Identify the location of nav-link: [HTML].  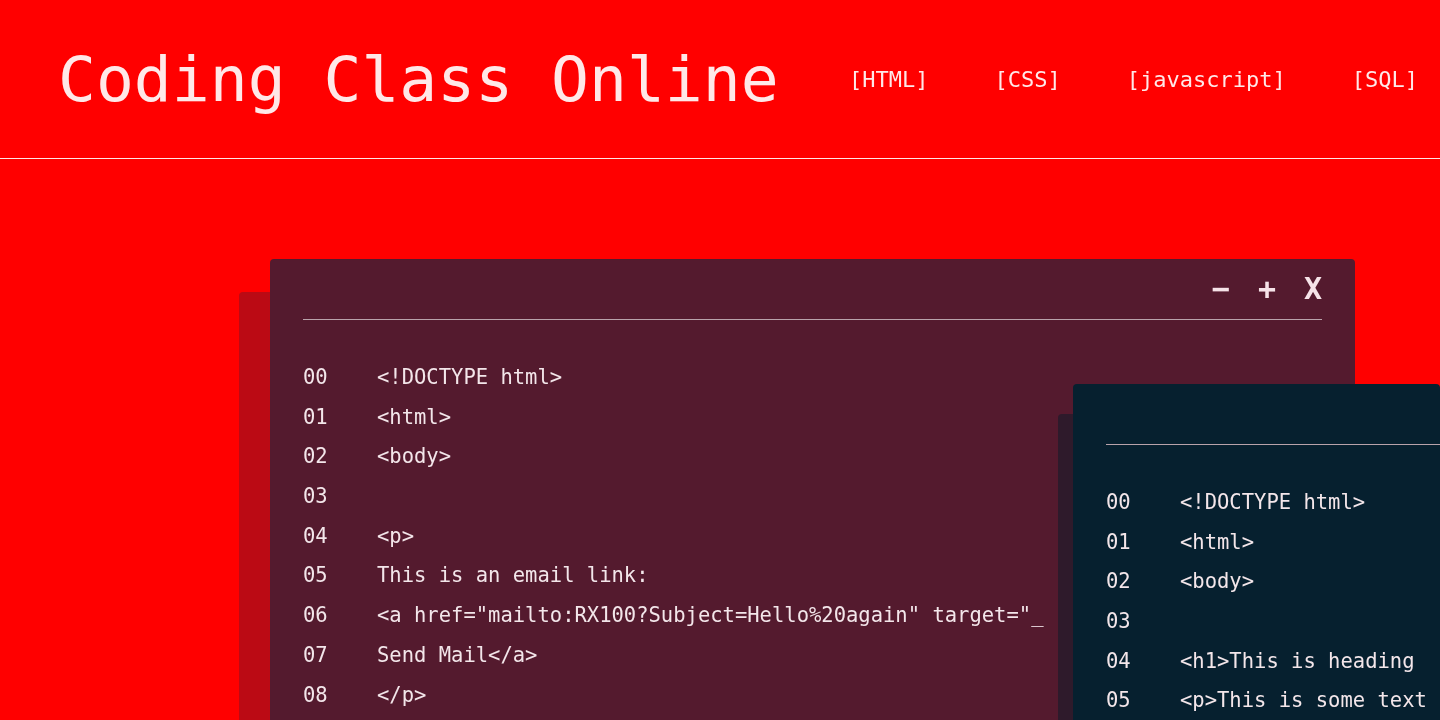
(889, 79).